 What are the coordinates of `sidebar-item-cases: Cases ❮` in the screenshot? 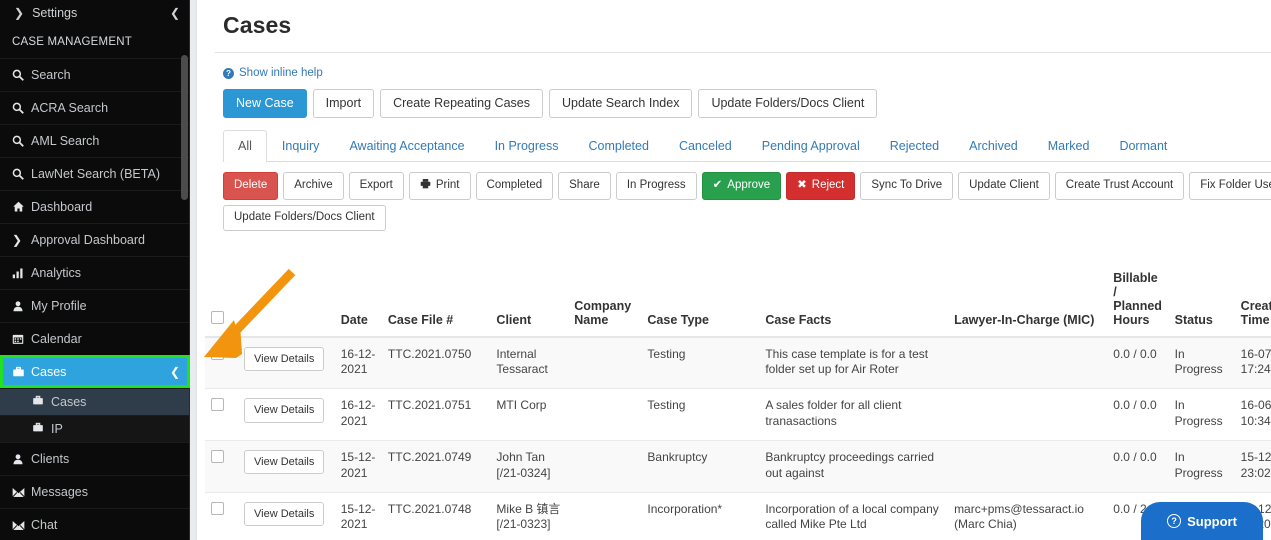 It's located at (95, 371).